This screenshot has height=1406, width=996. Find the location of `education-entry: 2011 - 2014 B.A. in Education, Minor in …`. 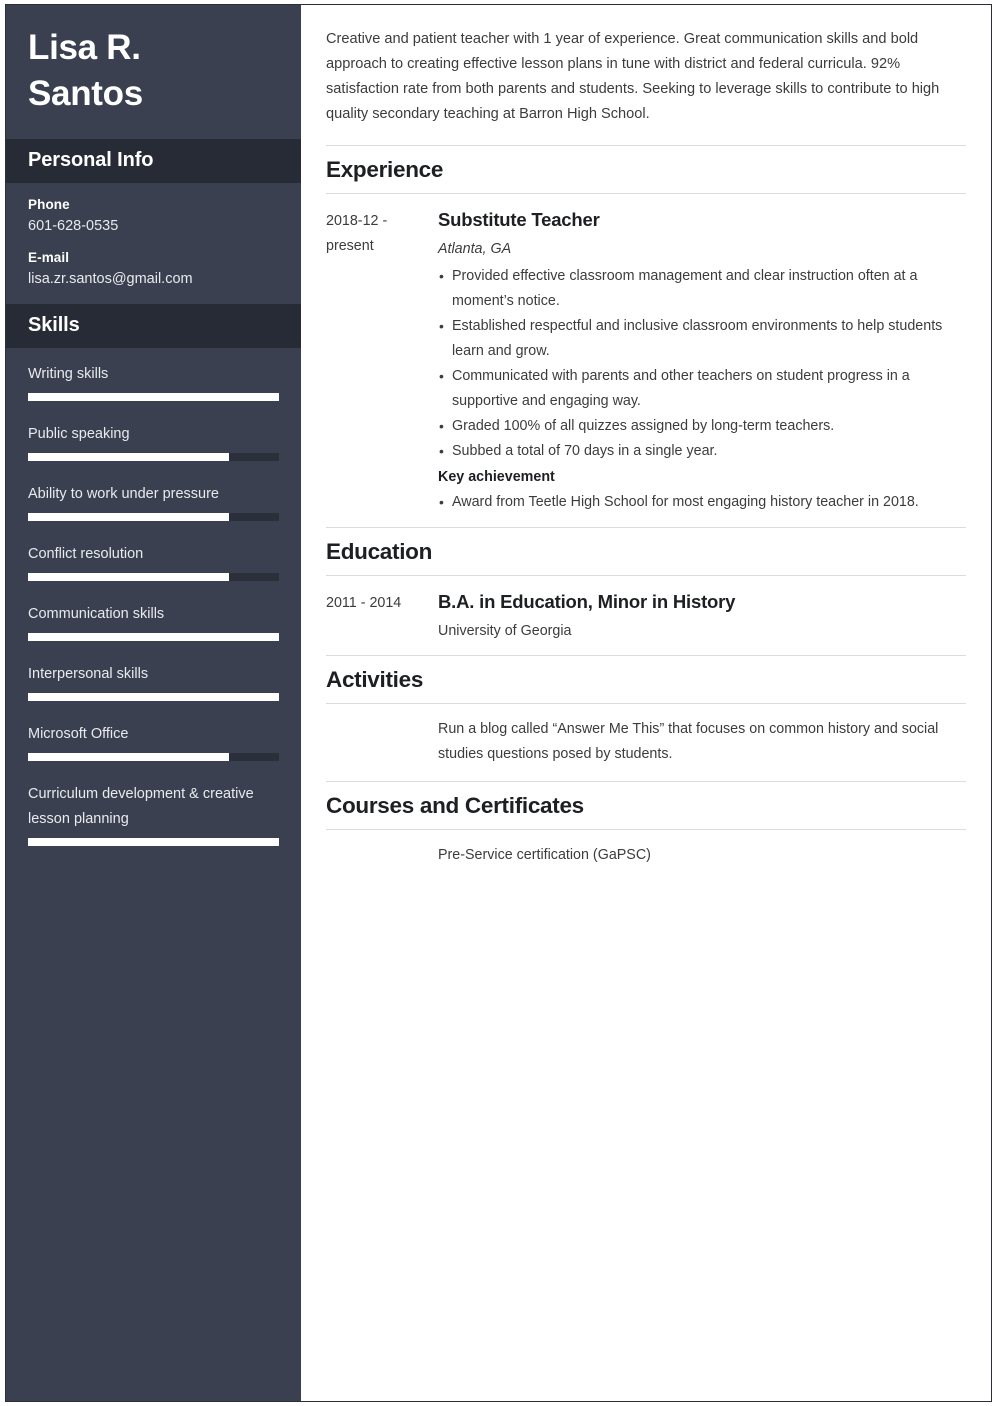

education-entry: 2011 - 2014 B.A. in Education, Minor in … is located at coordinates (646, 615).